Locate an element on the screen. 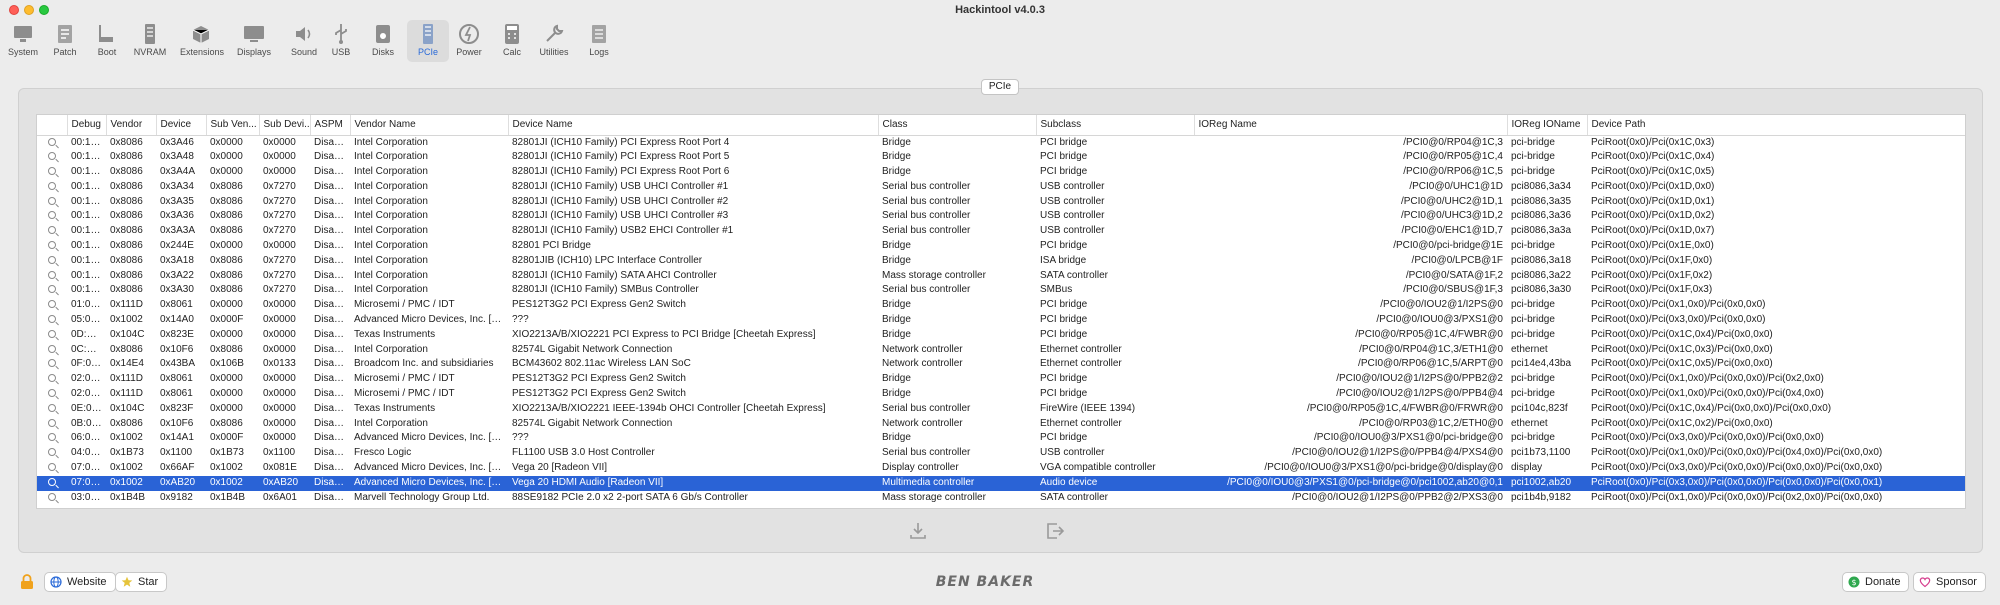 Image resolution: width=2000 pixels, height=605 pixels. column-header-icon is located at coordinates (52, 125).